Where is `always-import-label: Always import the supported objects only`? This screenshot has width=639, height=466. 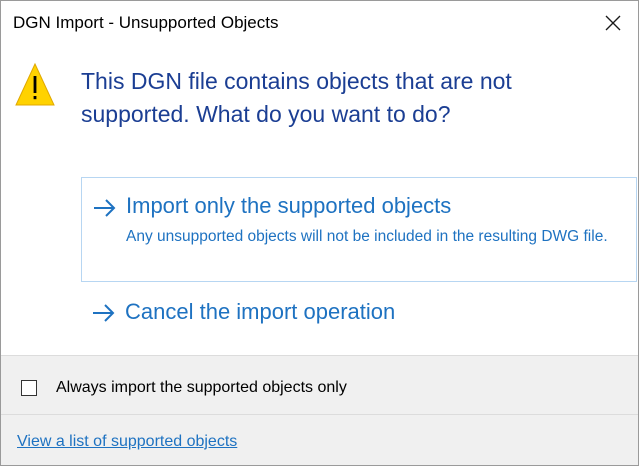
always-import-label: Always import the supported objects only is located at coordinates (201, 388).